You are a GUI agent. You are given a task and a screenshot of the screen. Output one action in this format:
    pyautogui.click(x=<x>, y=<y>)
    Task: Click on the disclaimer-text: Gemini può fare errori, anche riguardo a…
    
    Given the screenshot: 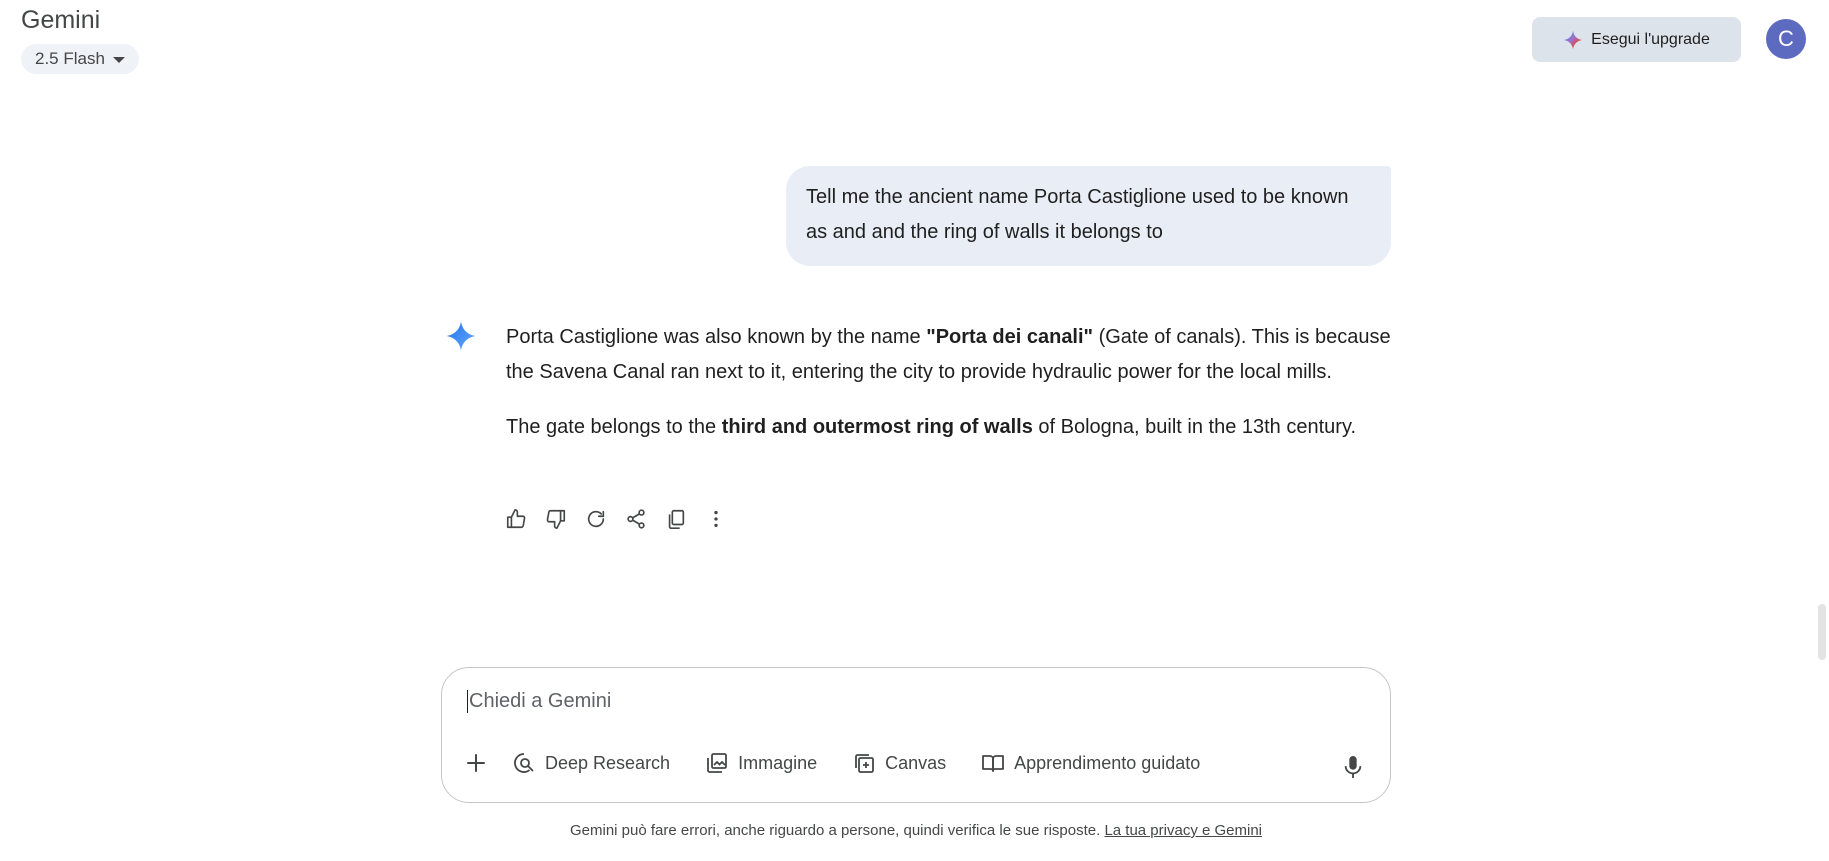 What is the action you would take?
    pyautogui.click(x=835, y=830)
    